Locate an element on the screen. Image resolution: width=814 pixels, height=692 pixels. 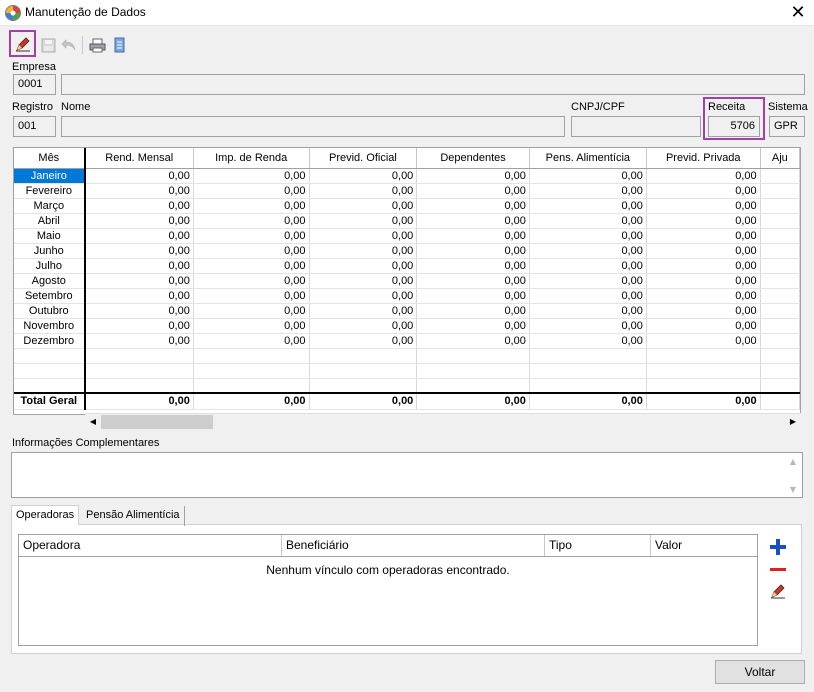
column-header: Pens. Alimentícia is located at coordinates (588, 158).